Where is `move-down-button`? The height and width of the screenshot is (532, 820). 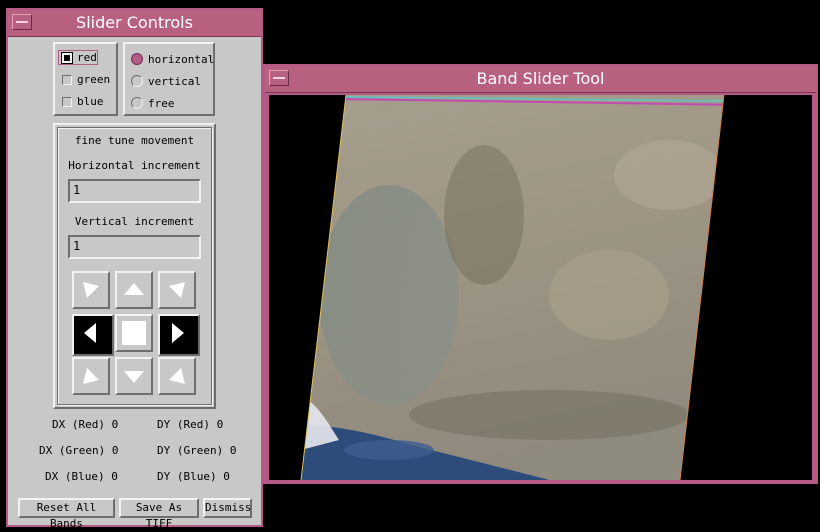 move-down-button is located at coordinates (134, 376).